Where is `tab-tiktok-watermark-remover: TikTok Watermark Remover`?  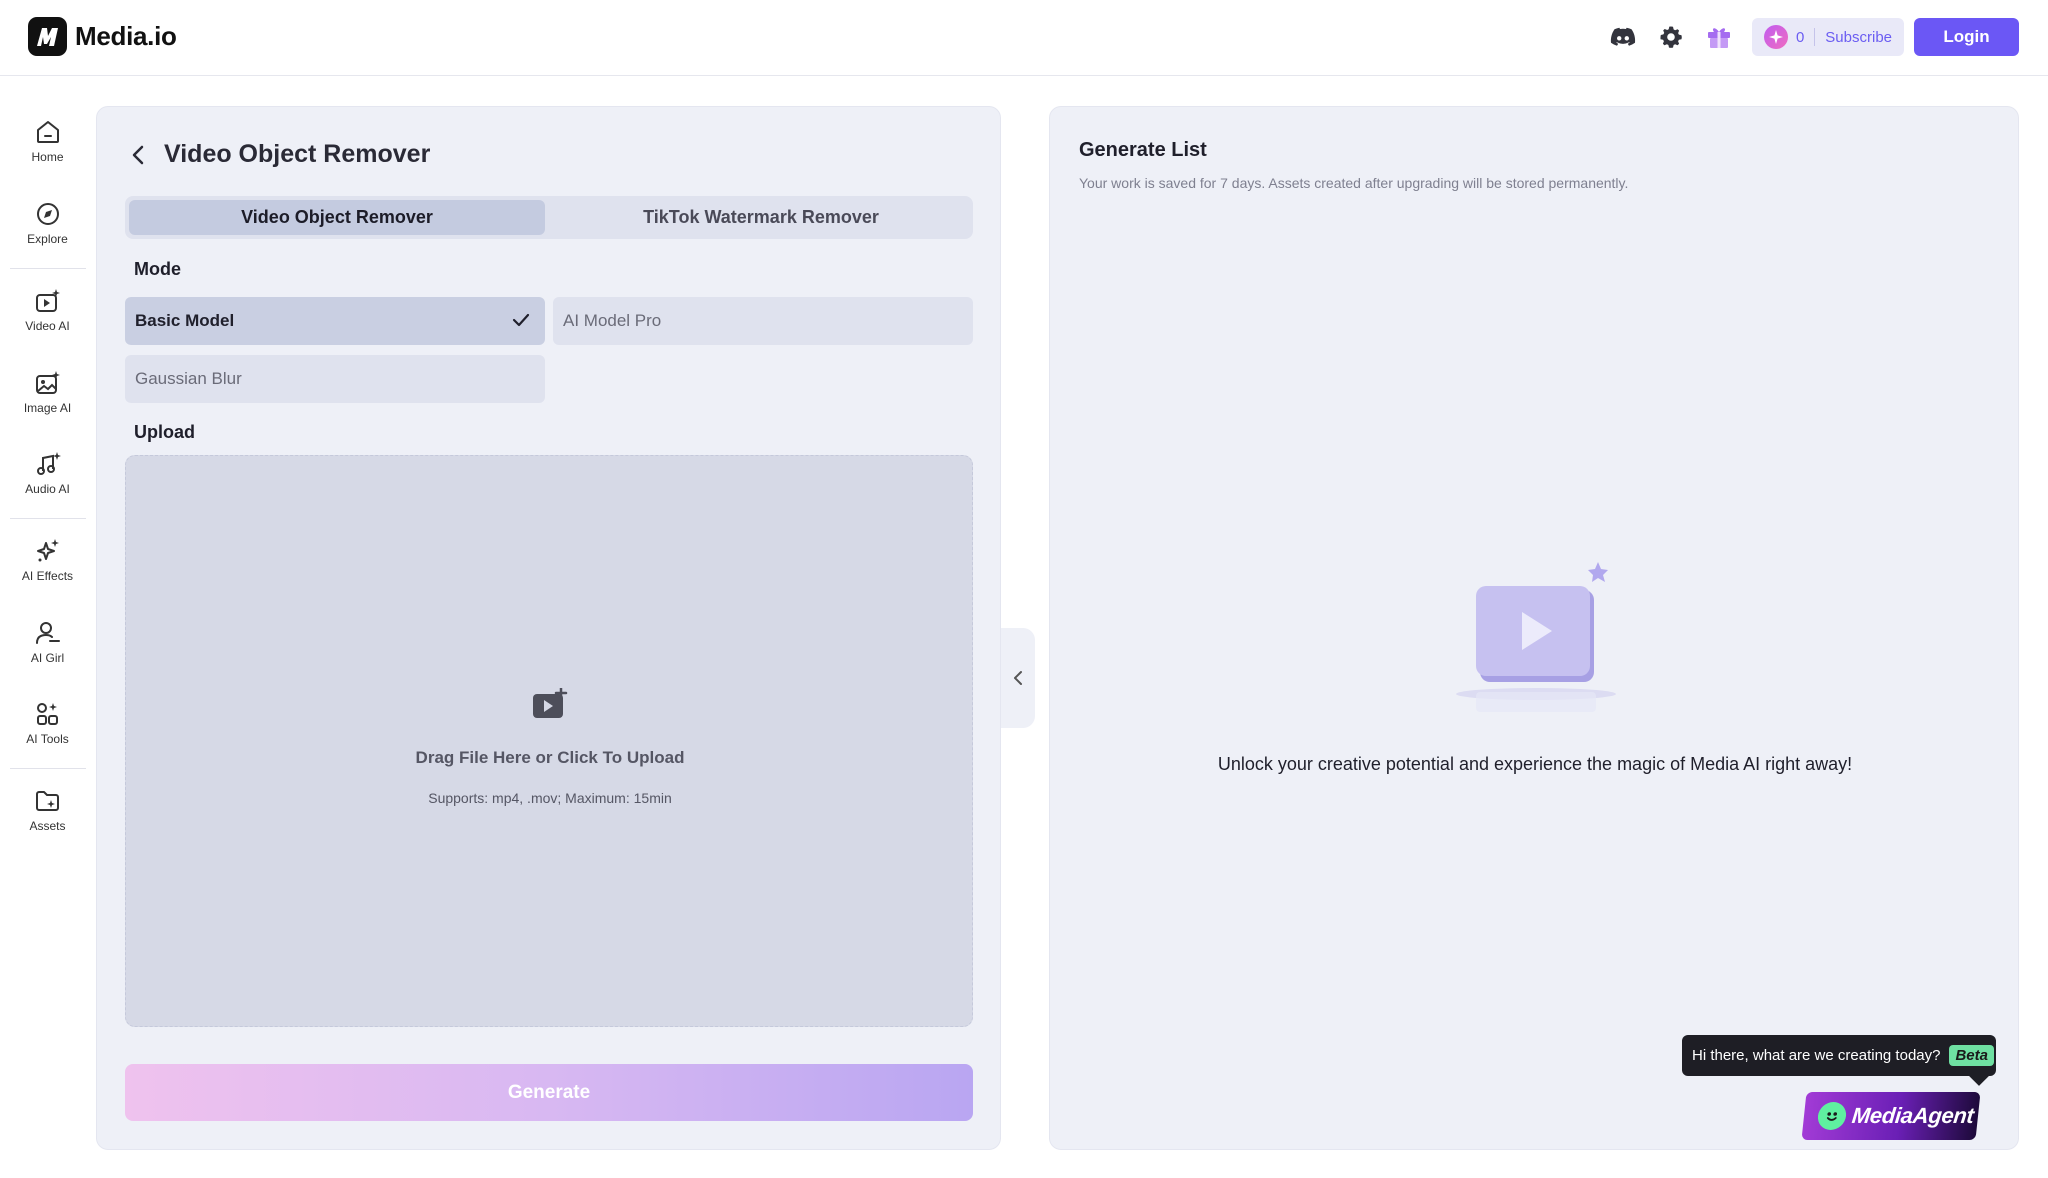
tab-tiktok-watermark-remover: TikTok Watermark Remover is located at coordinates (761, 217).